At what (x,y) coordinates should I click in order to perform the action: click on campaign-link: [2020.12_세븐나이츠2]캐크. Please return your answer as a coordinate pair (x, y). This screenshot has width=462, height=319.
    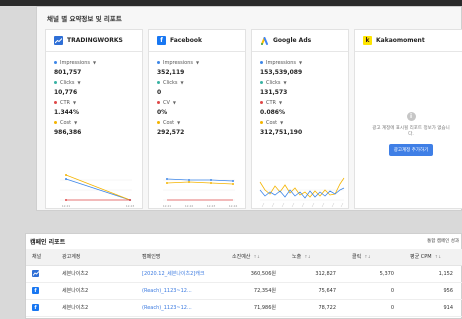
    Looking at the image, I should click on (181, 274).